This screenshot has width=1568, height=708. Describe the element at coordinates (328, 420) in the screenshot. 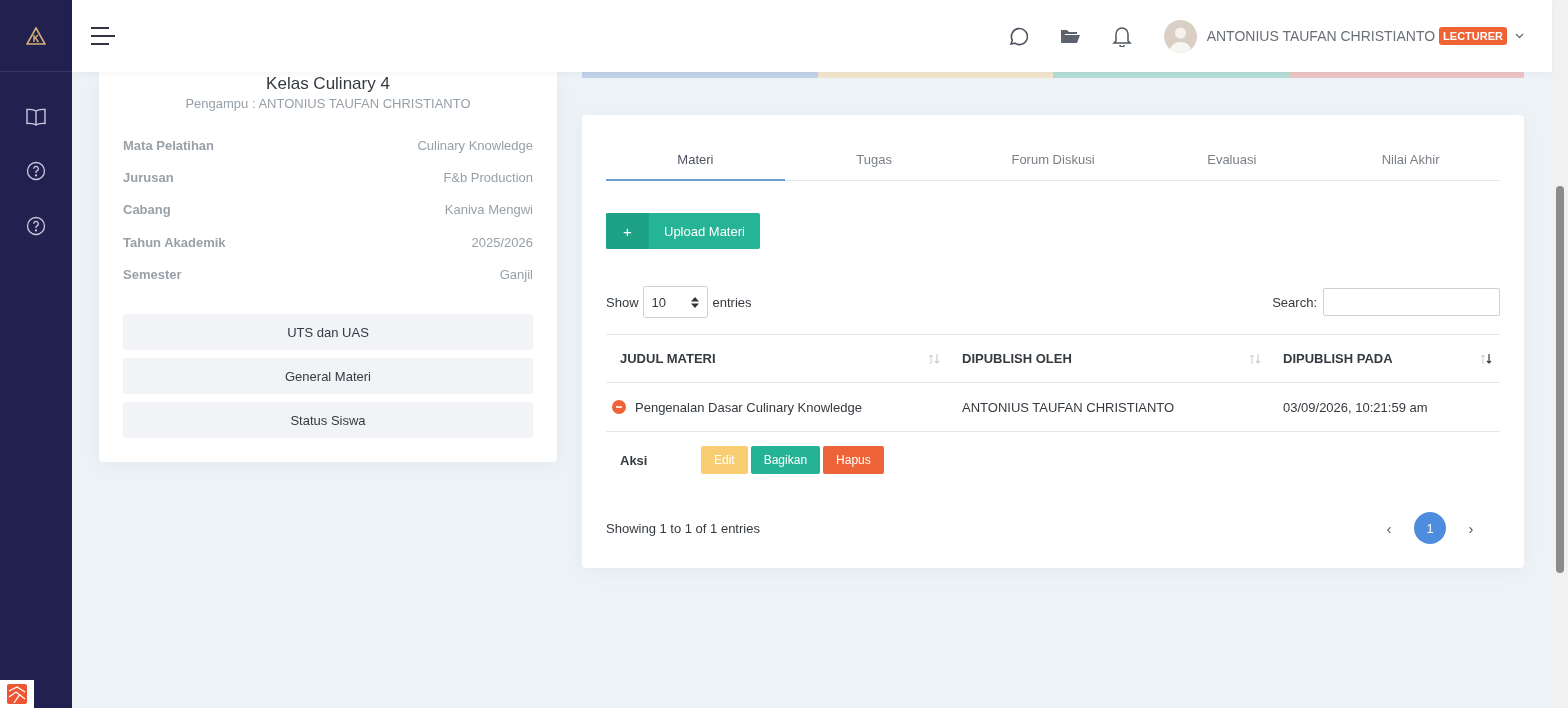

I see `class-menu-button: Status Siswa` at that location.